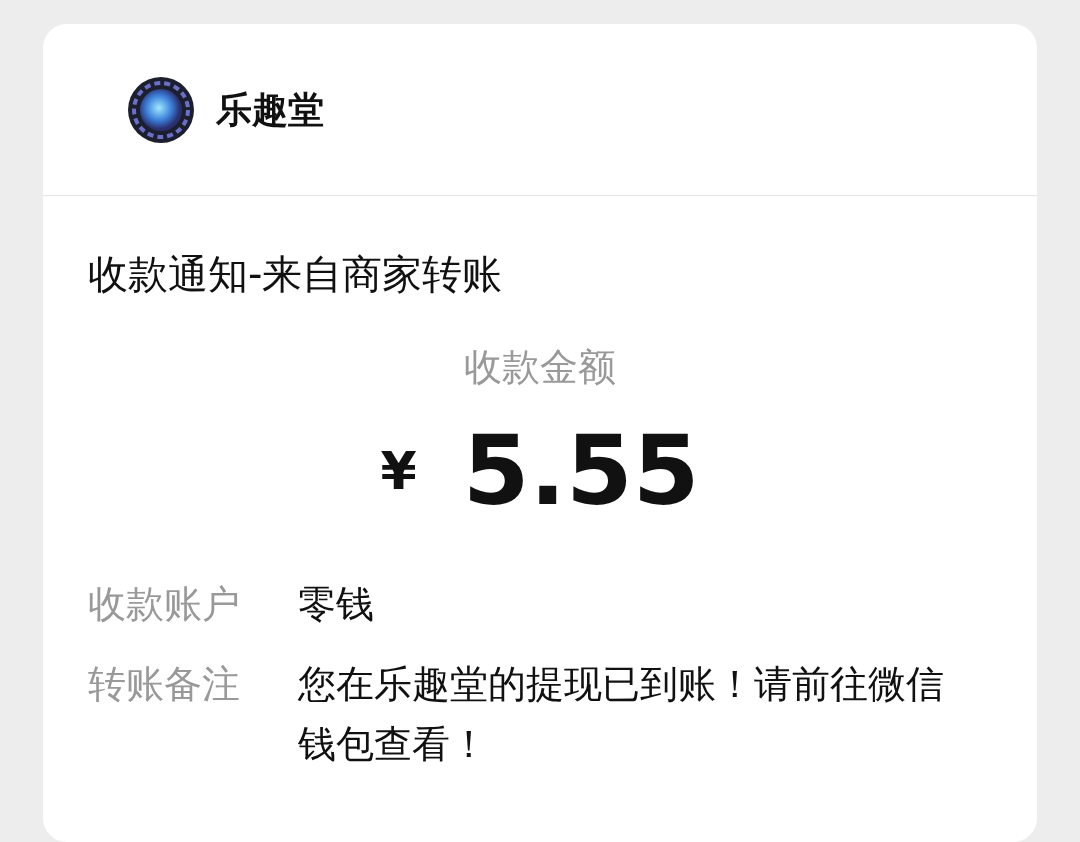 The width and height of the screenshot is (1080, 842). Describe the element at coordinates (336, 604) in the screenshot. I see `field-value: 零钱` at that location.